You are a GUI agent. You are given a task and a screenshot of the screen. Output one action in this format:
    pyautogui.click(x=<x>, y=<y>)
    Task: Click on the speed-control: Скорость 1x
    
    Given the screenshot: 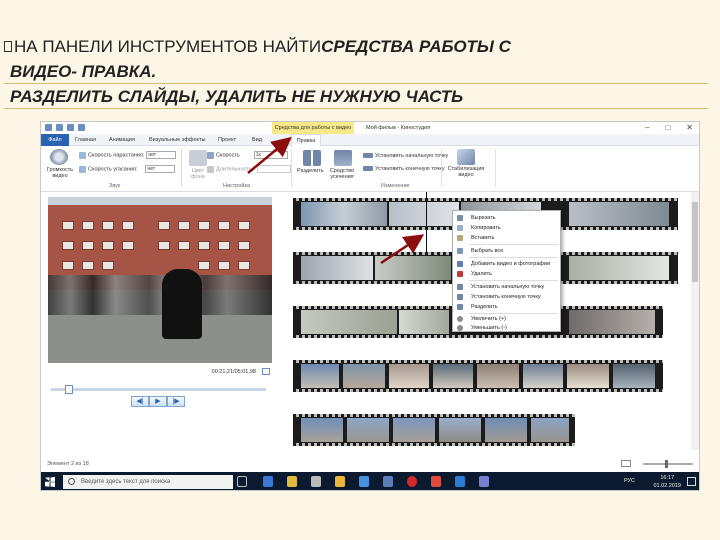 What is the action you would take?
    pyautogui.click(x=247, y=155)
    